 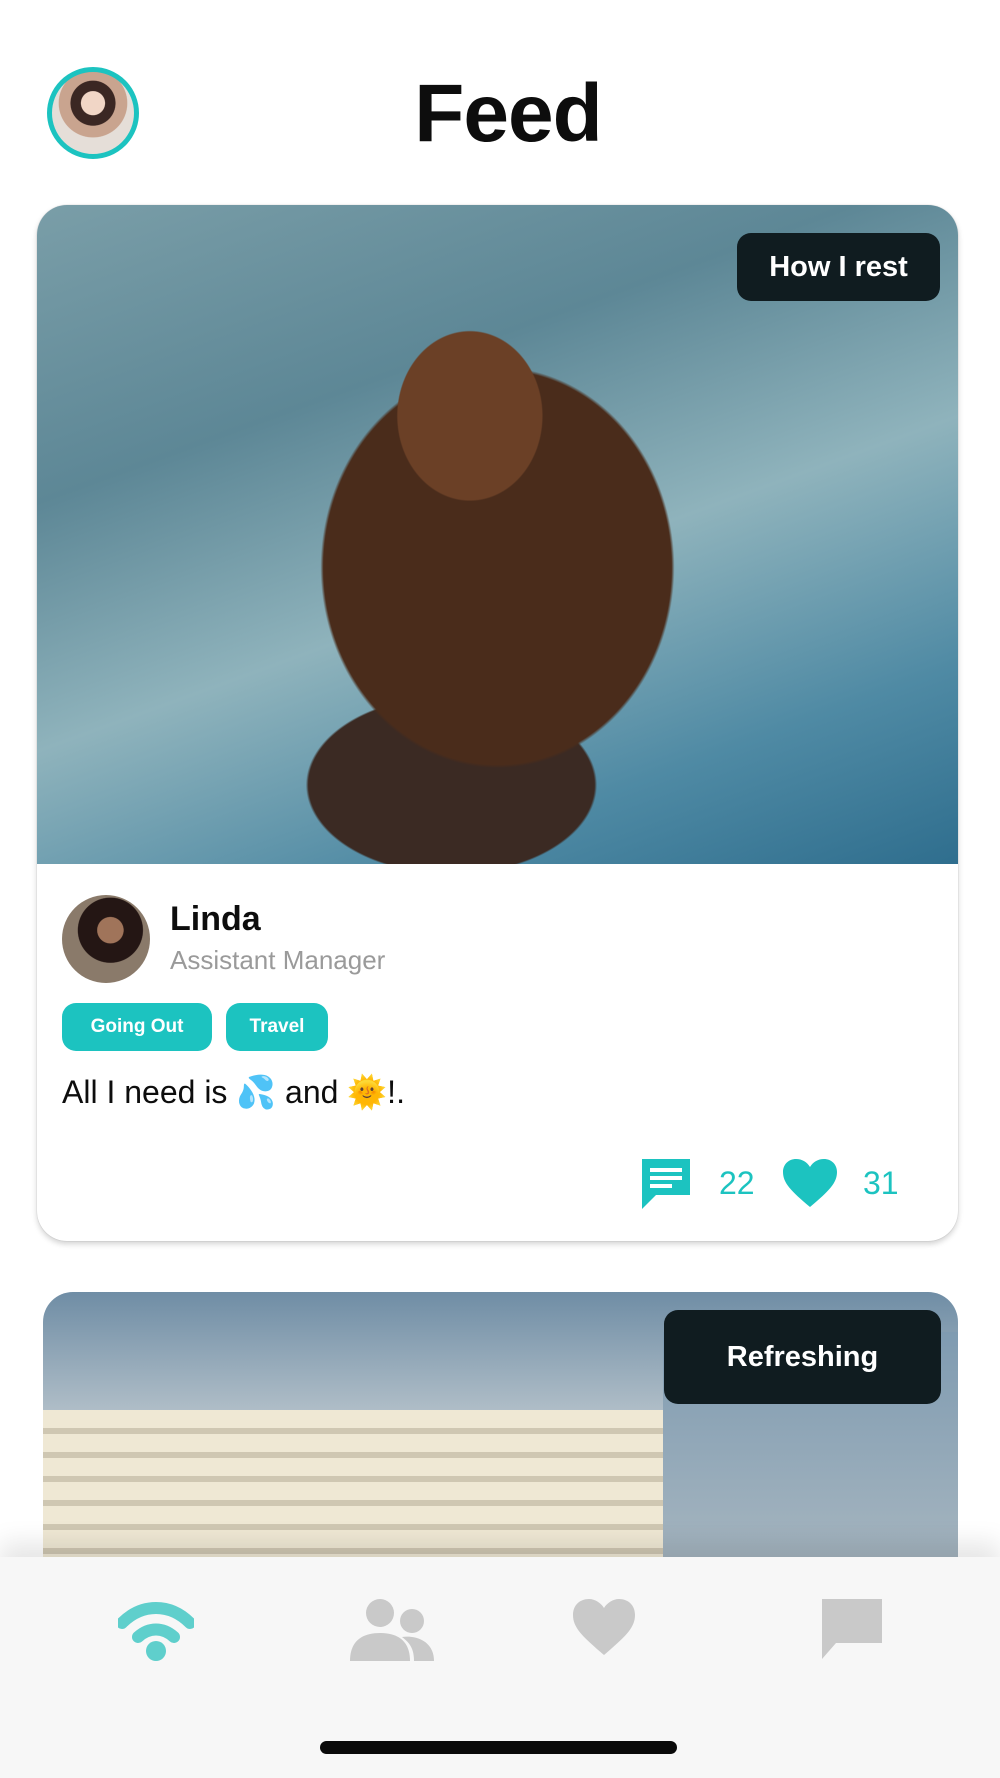 I want to click on friends-icon, so click(x=391, y=1630).